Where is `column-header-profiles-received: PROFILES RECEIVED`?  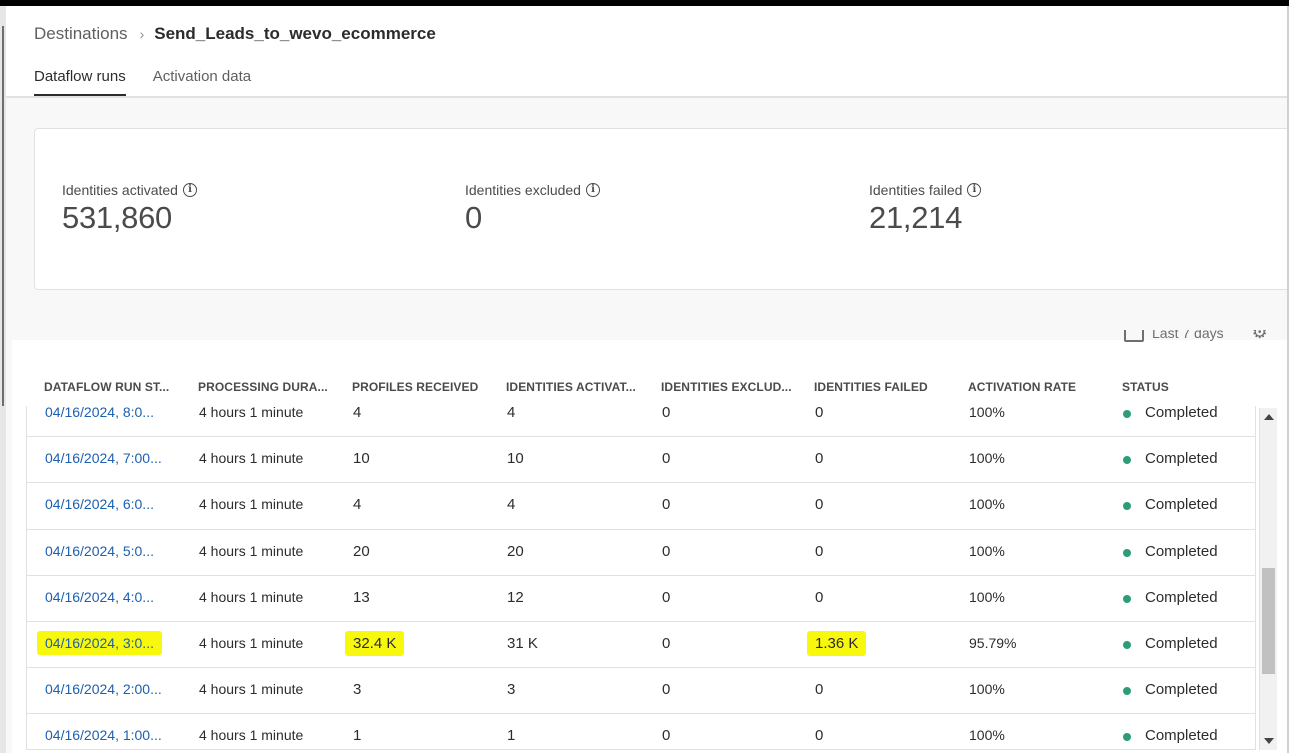
column-header-profiles-received: PROFILES RECEIVED is located at coordinates (415, 387).